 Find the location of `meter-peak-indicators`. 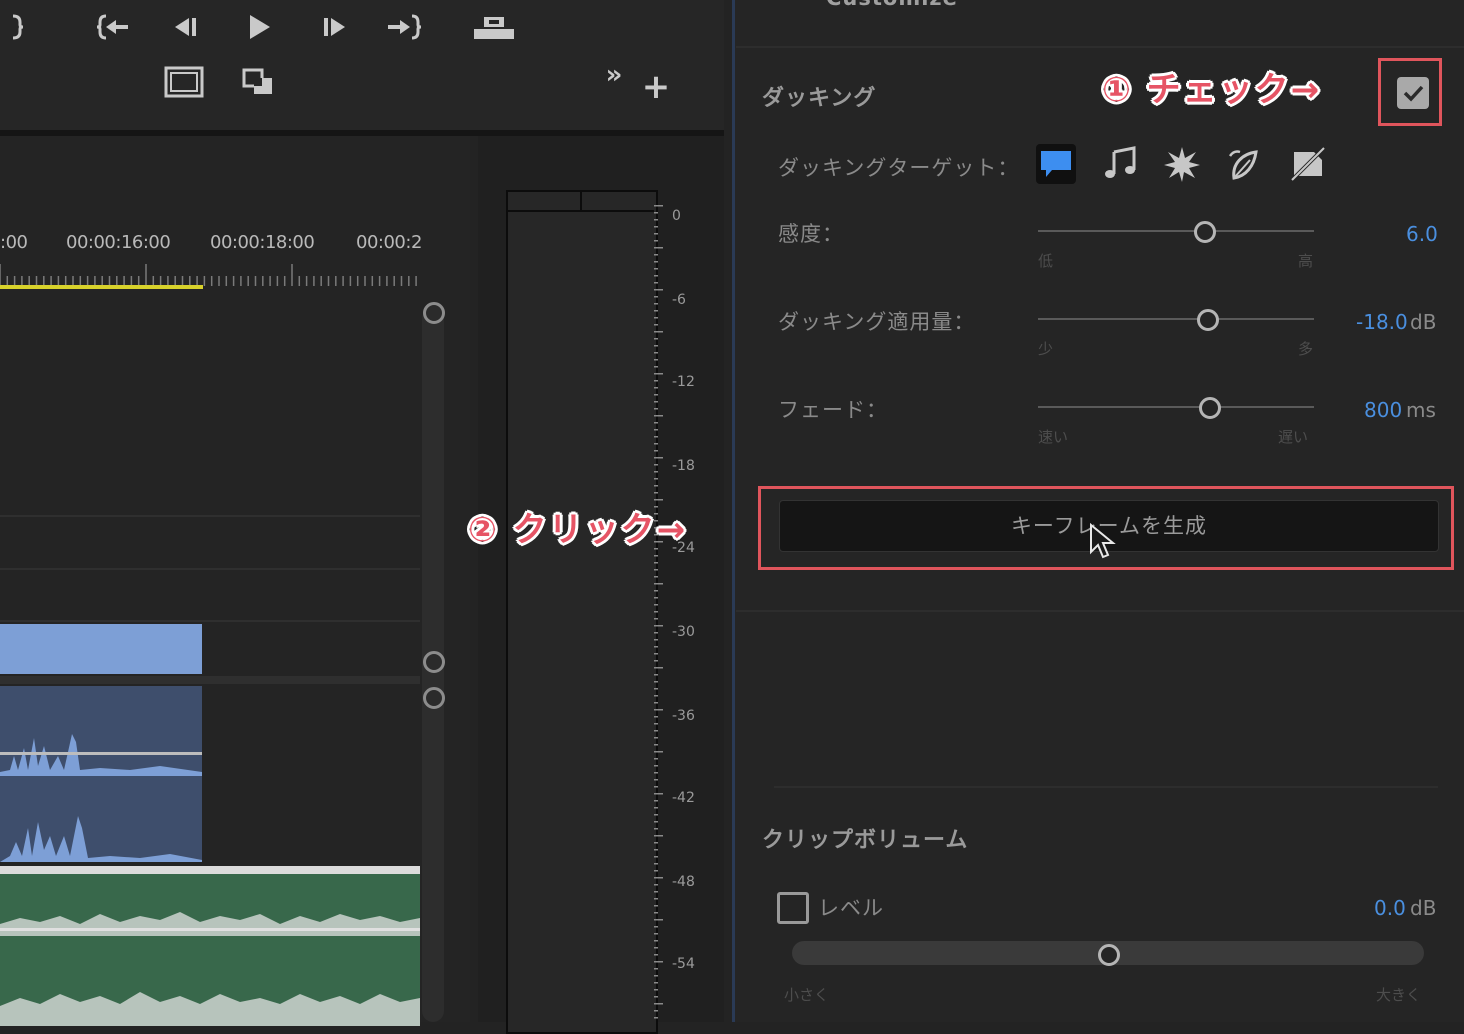

meter-peak-indicators is located at coordinates (581, 202).